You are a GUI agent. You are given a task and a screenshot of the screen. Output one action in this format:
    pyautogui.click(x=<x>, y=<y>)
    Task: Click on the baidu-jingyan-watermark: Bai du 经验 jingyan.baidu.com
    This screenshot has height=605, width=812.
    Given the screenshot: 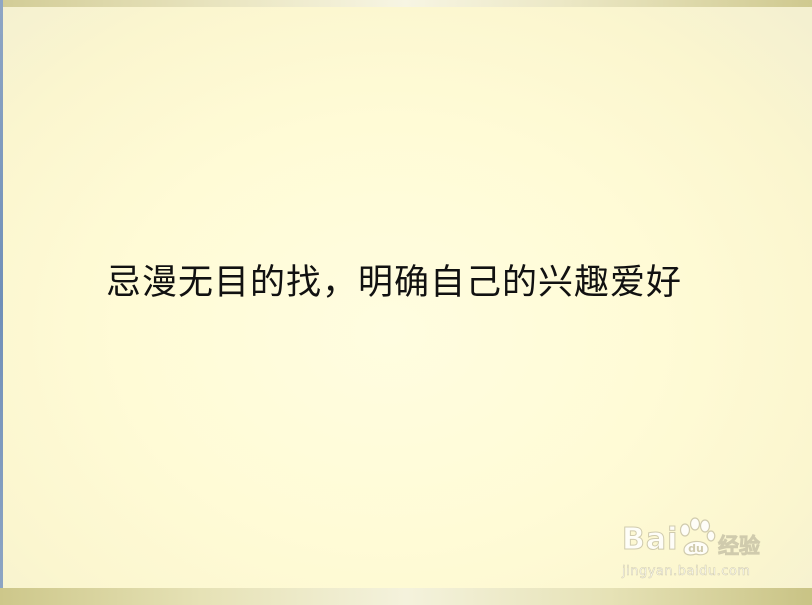 What is the action you would take?
    pyautogui.click(x=698, y=551)
    